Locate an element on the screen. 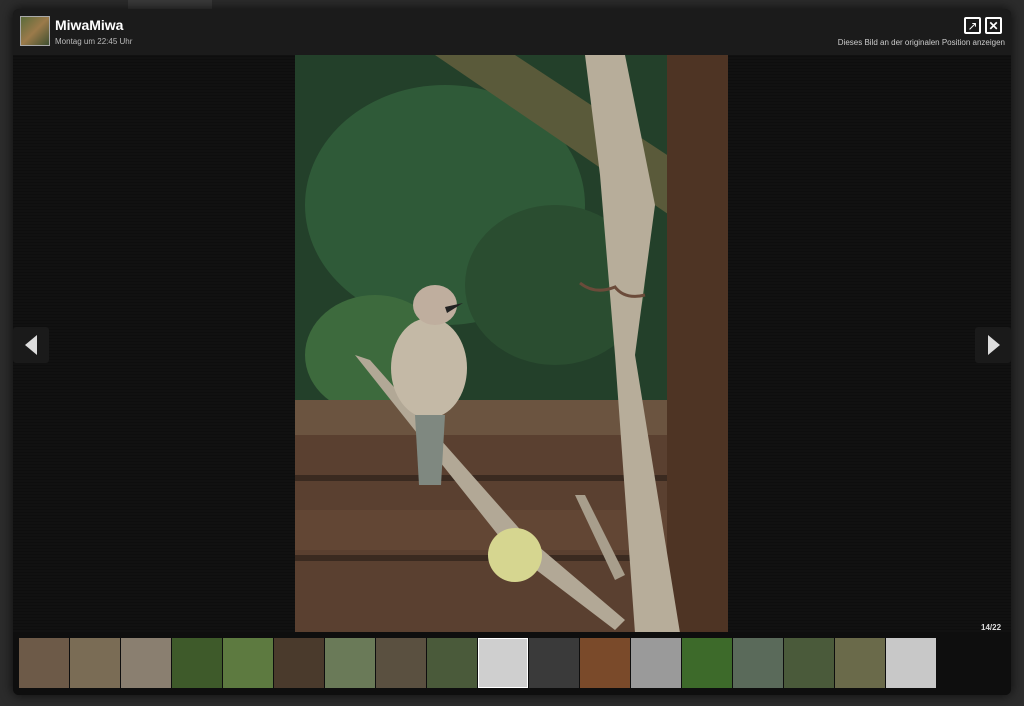 The width and height of the screenshot is (1024, 706). avatar is located at coordinates (35, 31).